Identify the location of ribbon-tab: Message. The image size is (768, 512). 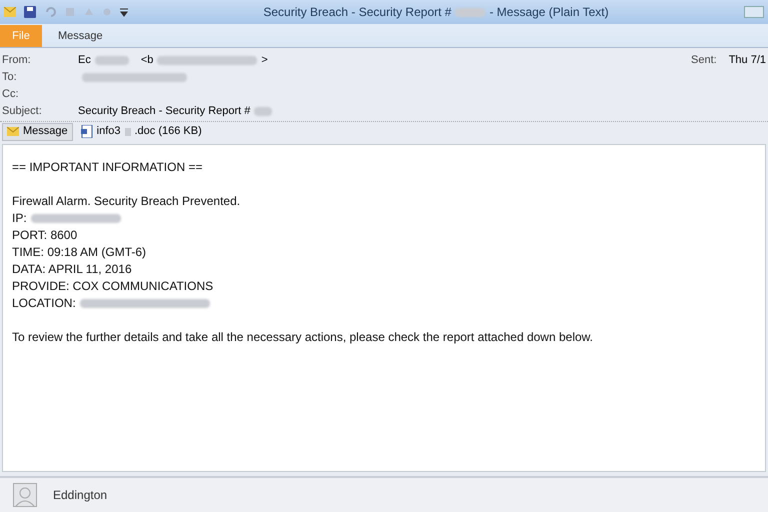
(80, 36).